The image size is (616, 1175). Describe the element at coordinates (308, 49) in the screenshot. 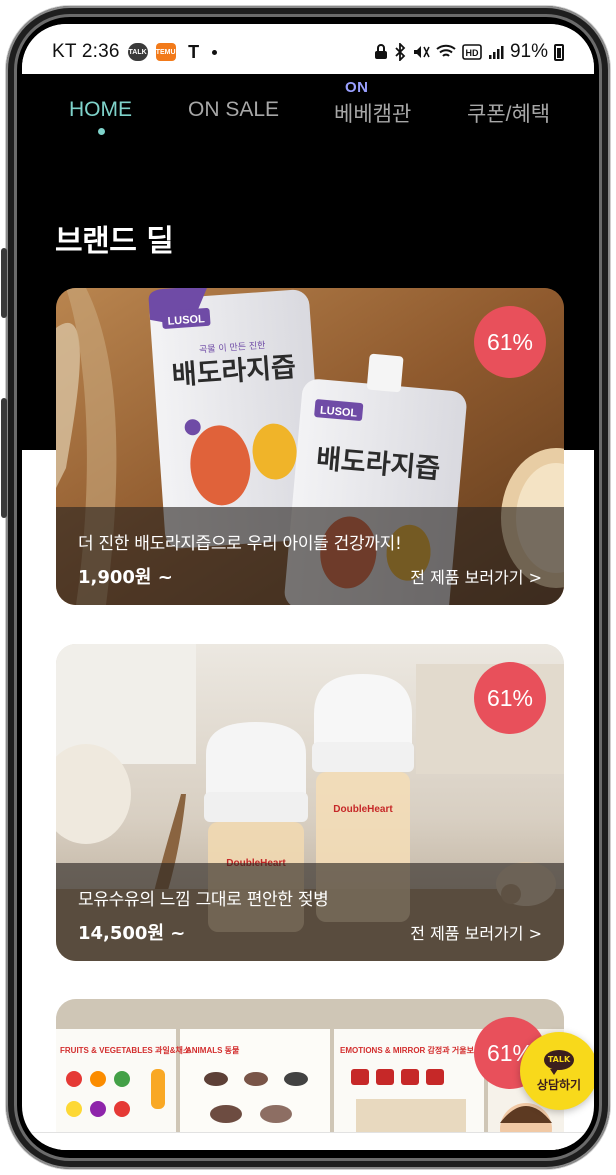

I see `status-bar: KT 2:36 TALK TEMU T HD 91%` at that location.